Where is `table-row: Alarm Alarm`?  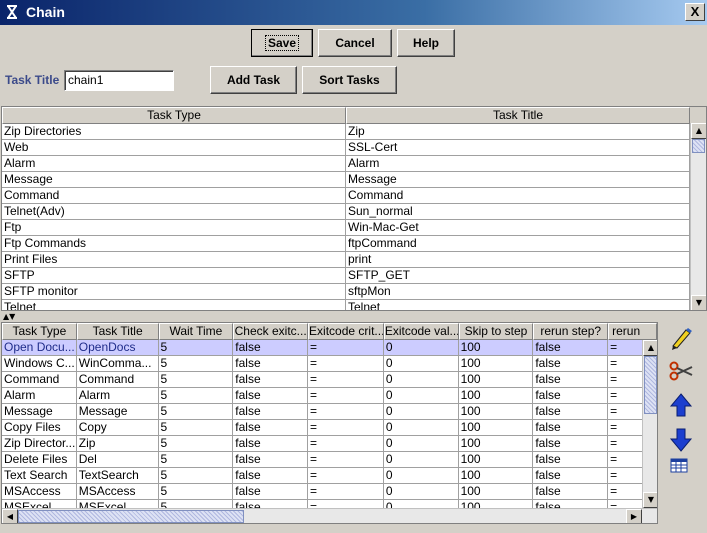 table-row: Alarm Alarm is located at coordinates (354, 164).